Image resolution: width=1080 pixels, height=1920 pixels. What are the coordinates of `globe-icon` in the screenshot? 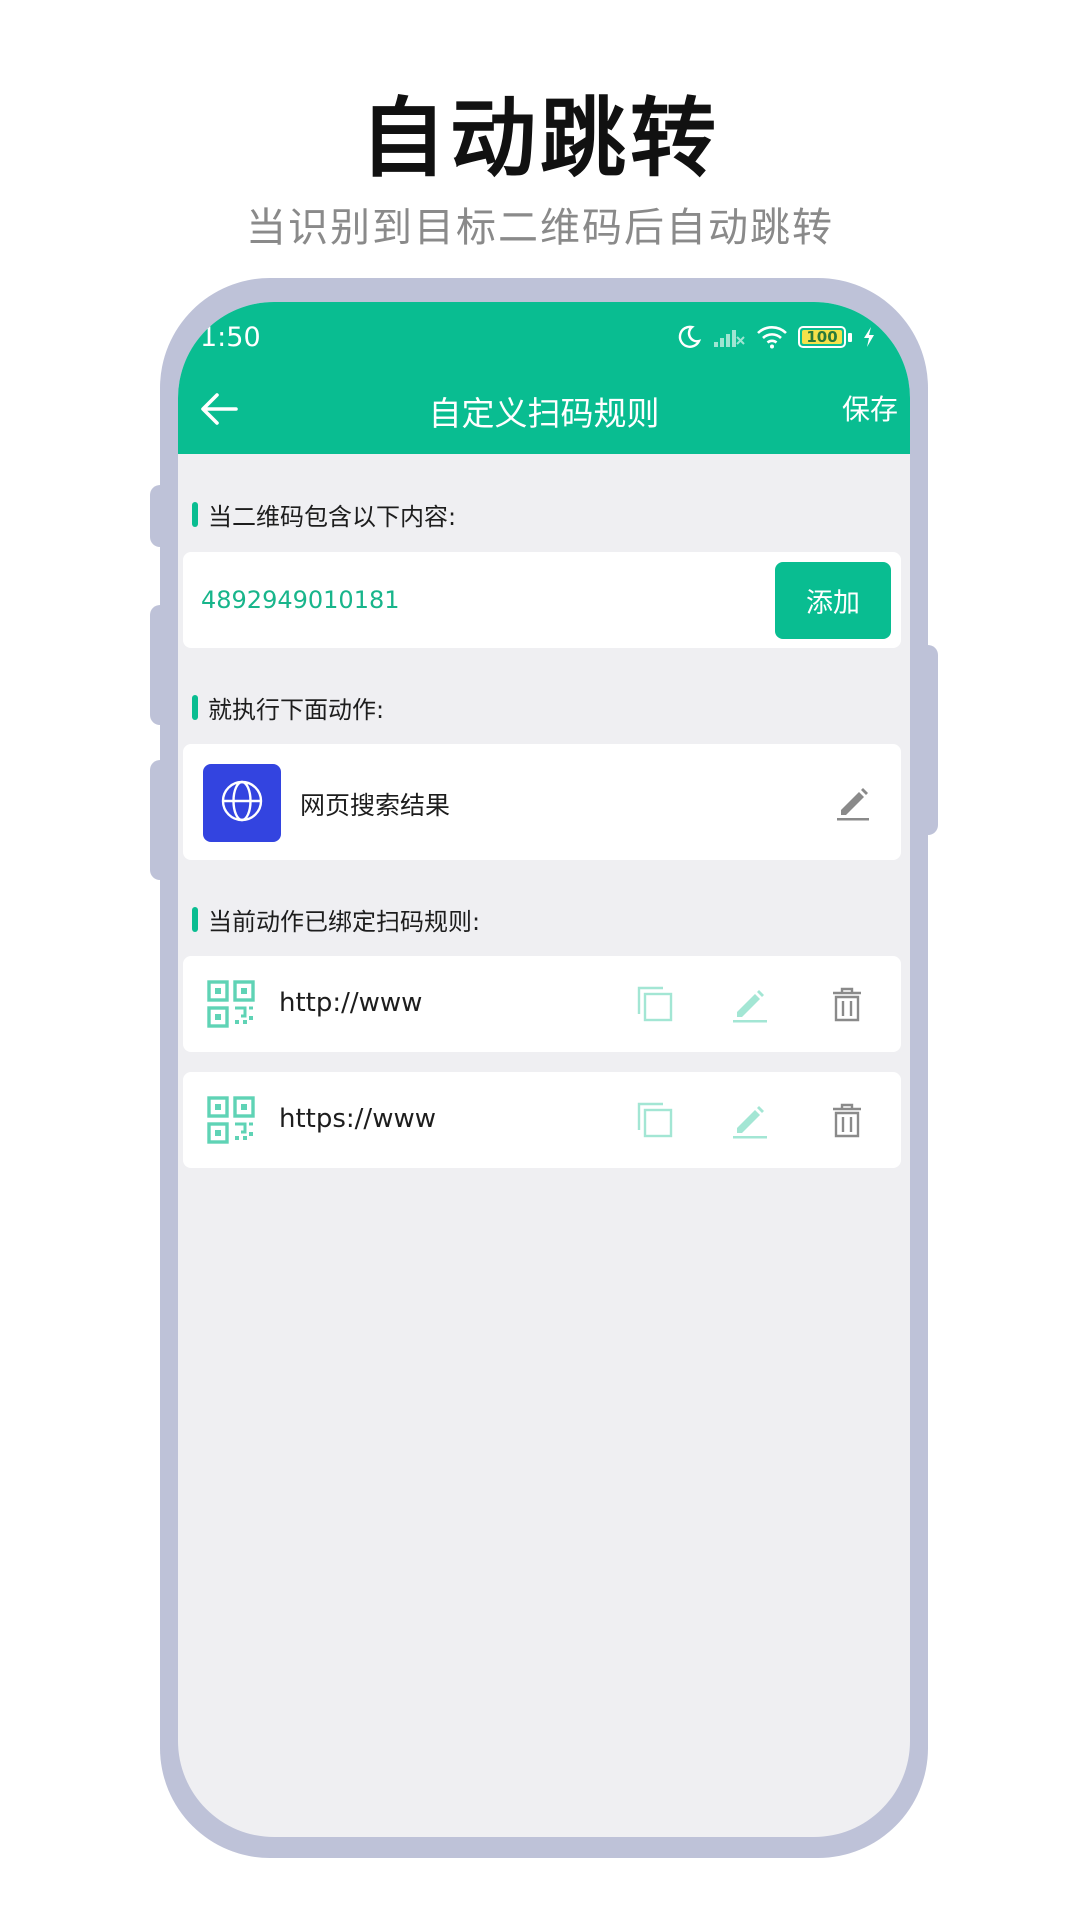 It's located at (242, 803).